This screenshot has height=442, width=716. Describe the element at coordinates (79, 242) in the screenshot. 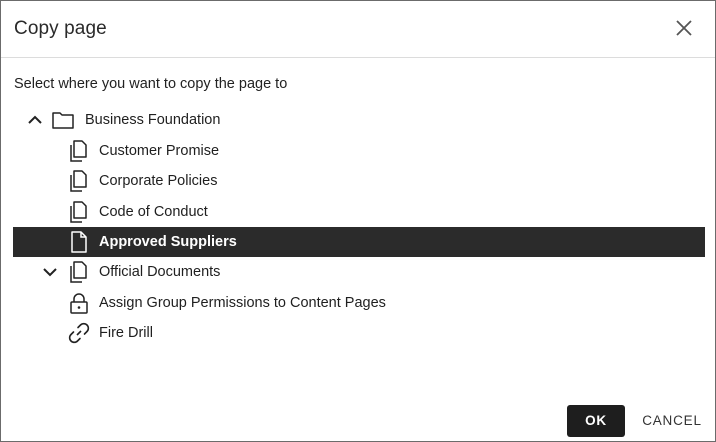

I see `page-icon` at that location.